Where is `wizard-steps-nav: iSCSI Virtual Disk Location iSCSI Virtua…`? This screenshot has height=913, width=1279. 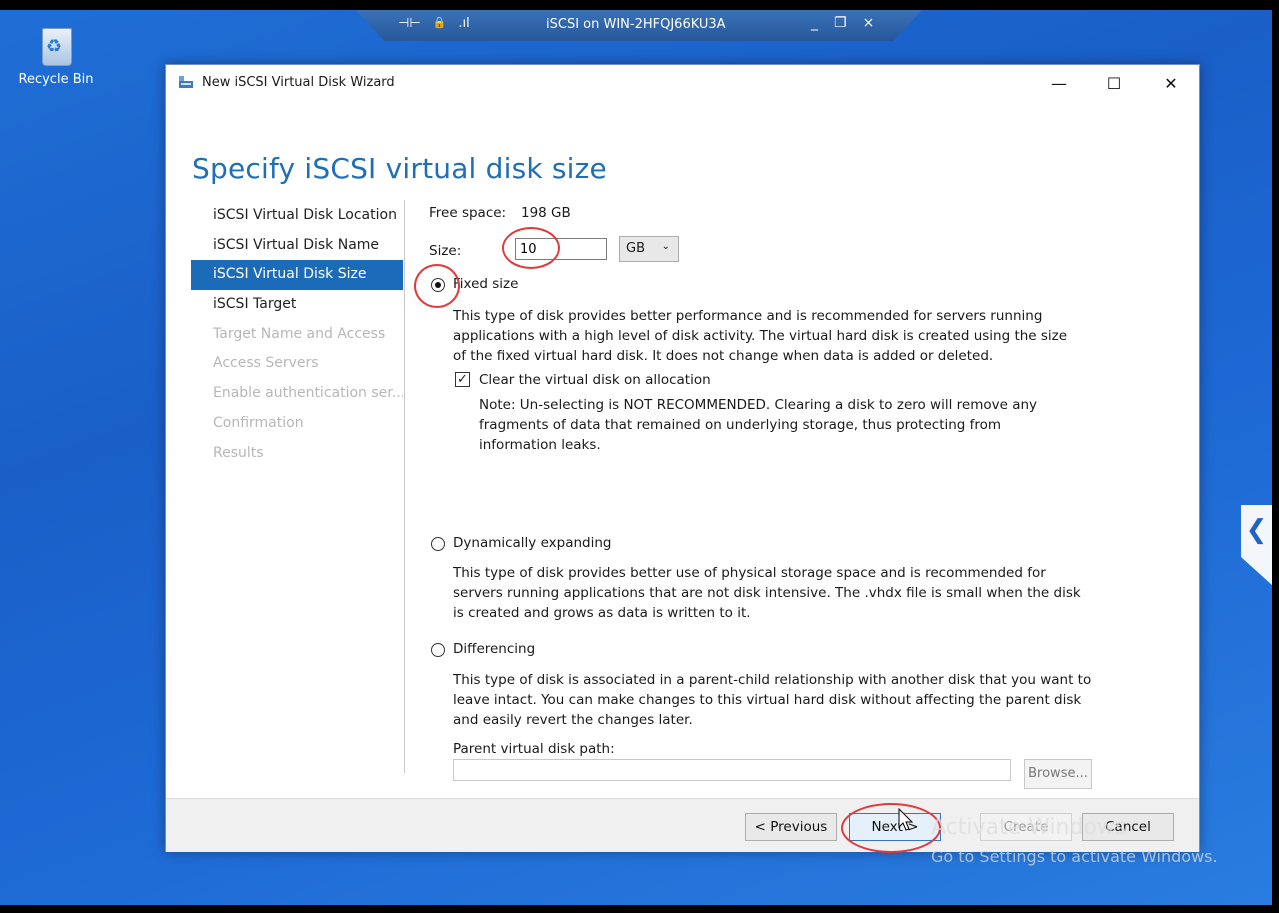
wizard-steps-nav: iSCSI Virtual Disk Location iSCSI Virtua… is located at coordinates (297, 334).